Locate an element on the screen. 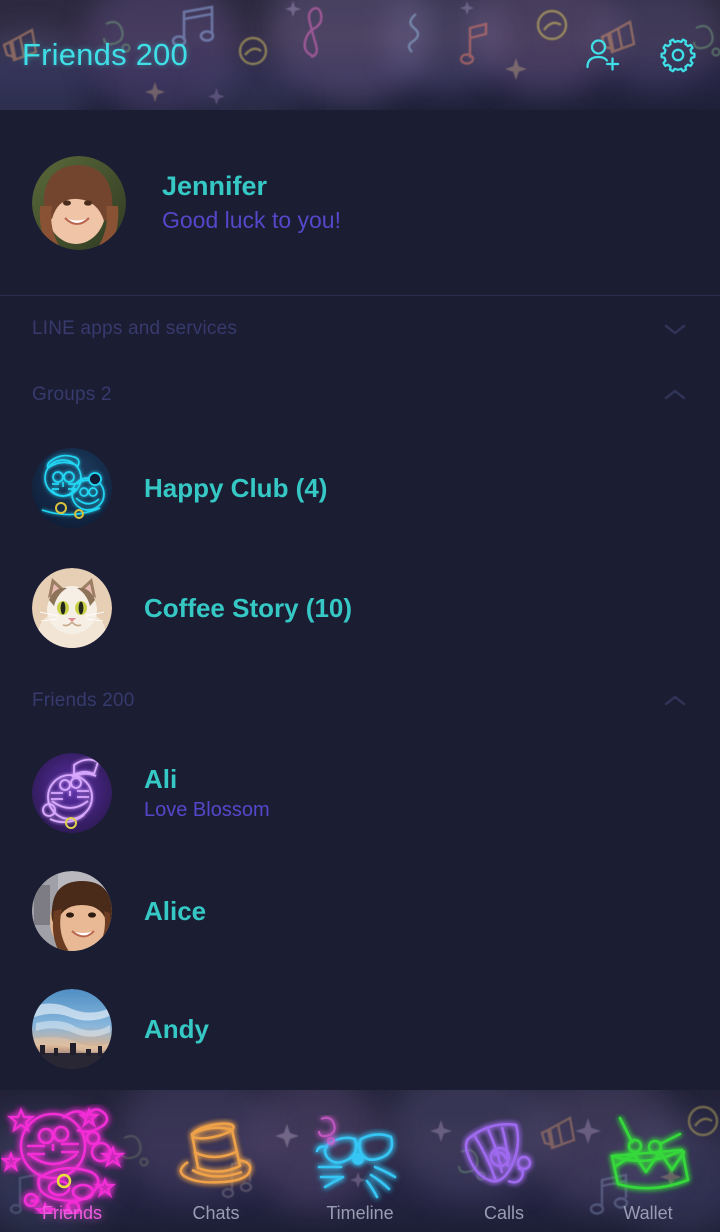 This screenshot has width=720, height=1232. section-label: Friends 200 is located at coordinates (83, 700).